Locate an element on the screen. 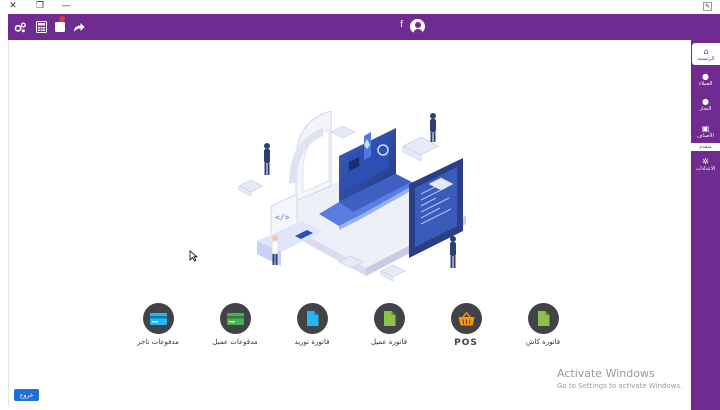 The height and width of the screenshot is (410, 720). customer-invoice-action: فاتورة عميل is located at coordinates (389, 324).